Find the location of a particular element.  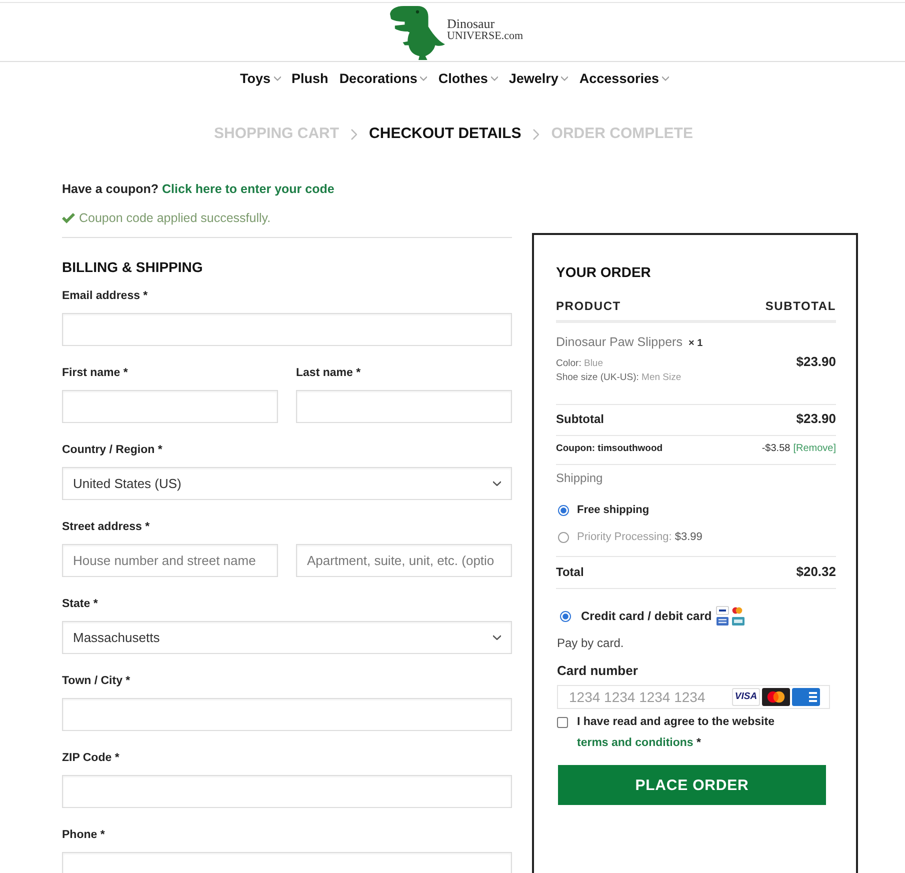

checkout-step: CHECKOUT DETAILS is located at coordinates (445, 134).